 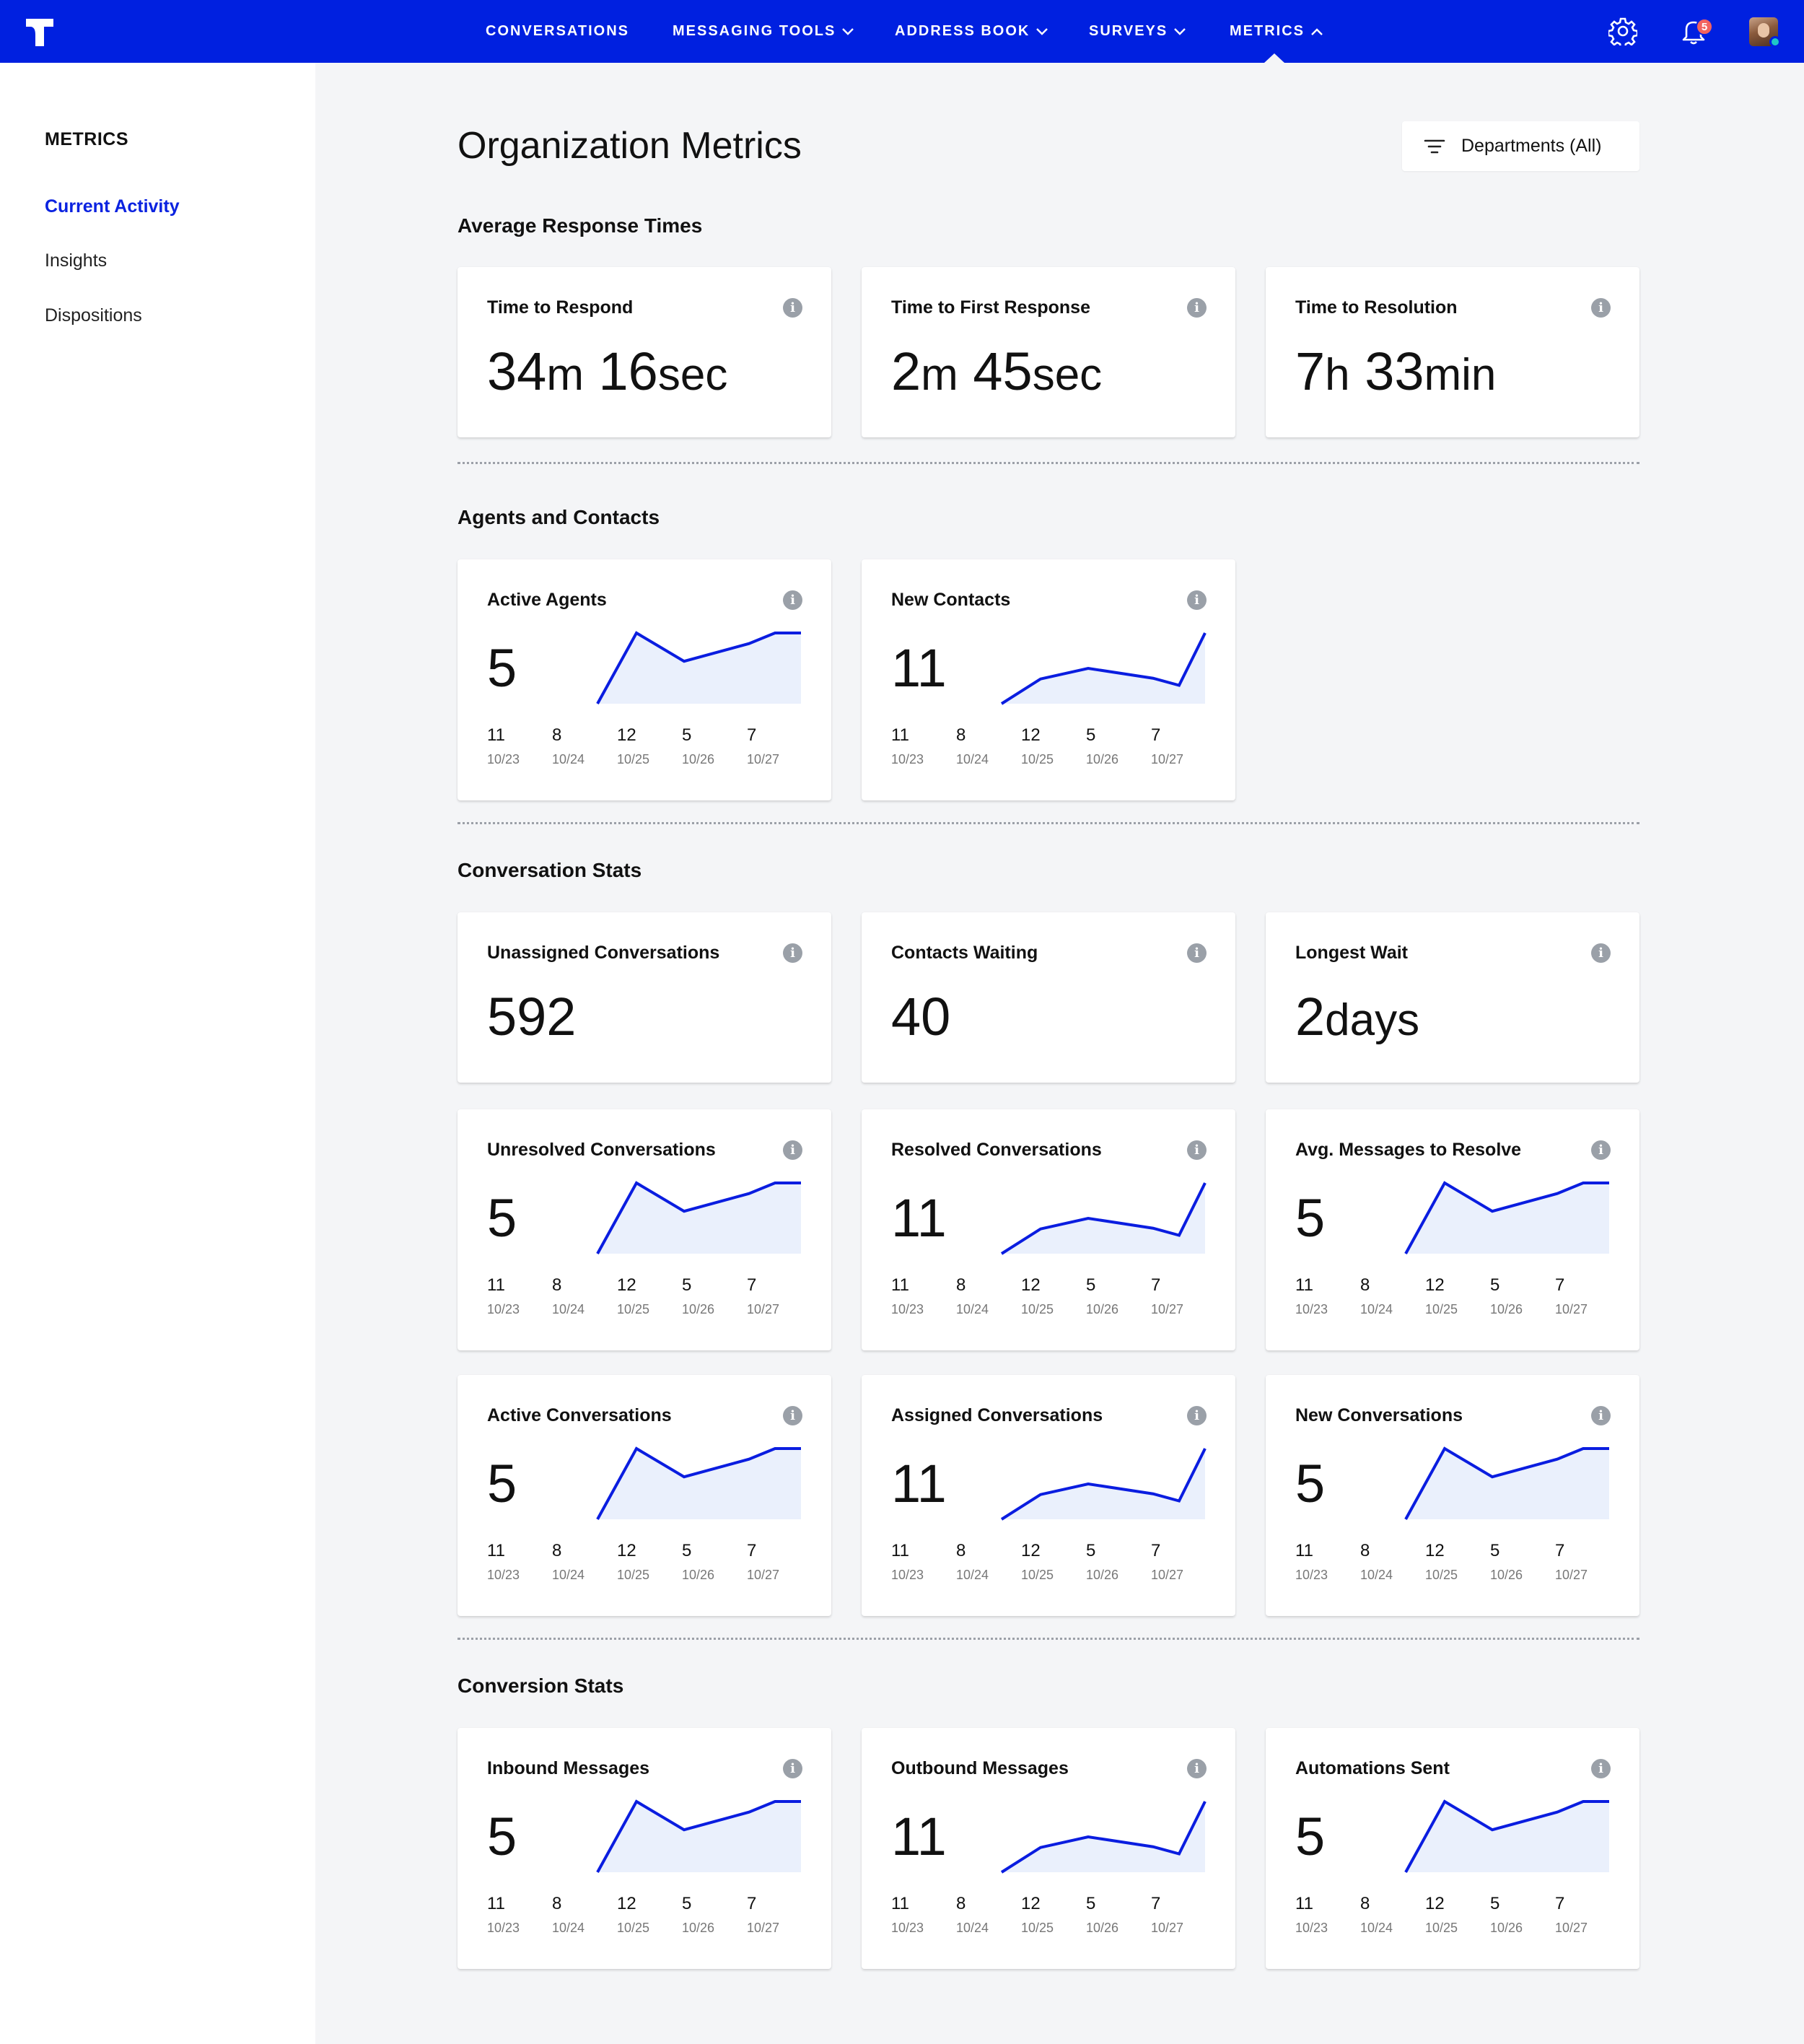 I want to click on card-title: New Conversations, so click(x=1379, y=1415).